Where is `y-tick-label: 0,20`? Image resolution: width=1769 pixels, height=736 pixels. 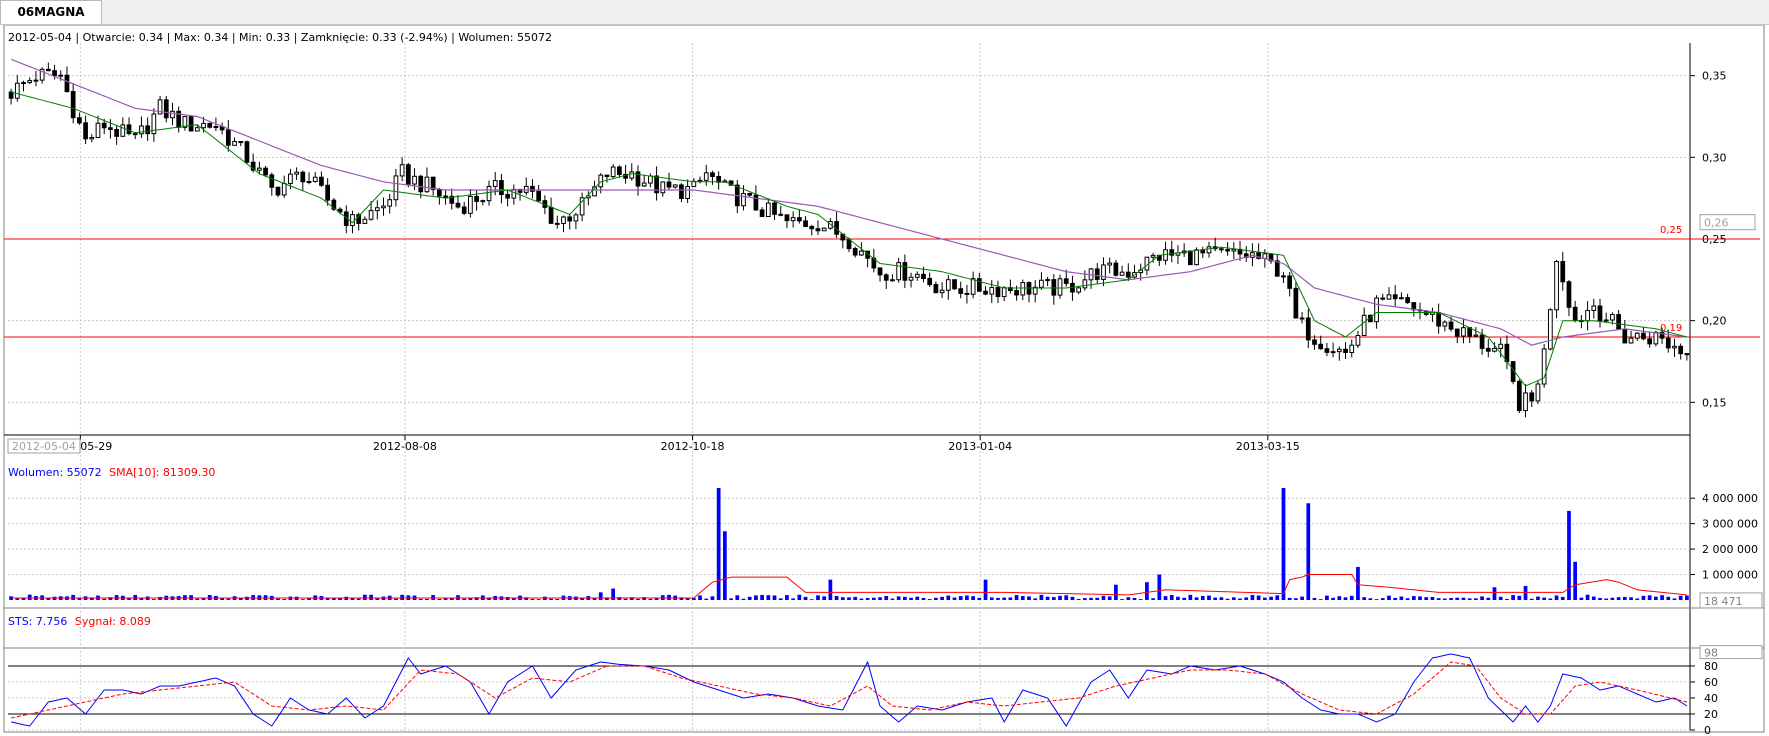
y-tick-label: 0,20 is located at coordinates (1714, 321).